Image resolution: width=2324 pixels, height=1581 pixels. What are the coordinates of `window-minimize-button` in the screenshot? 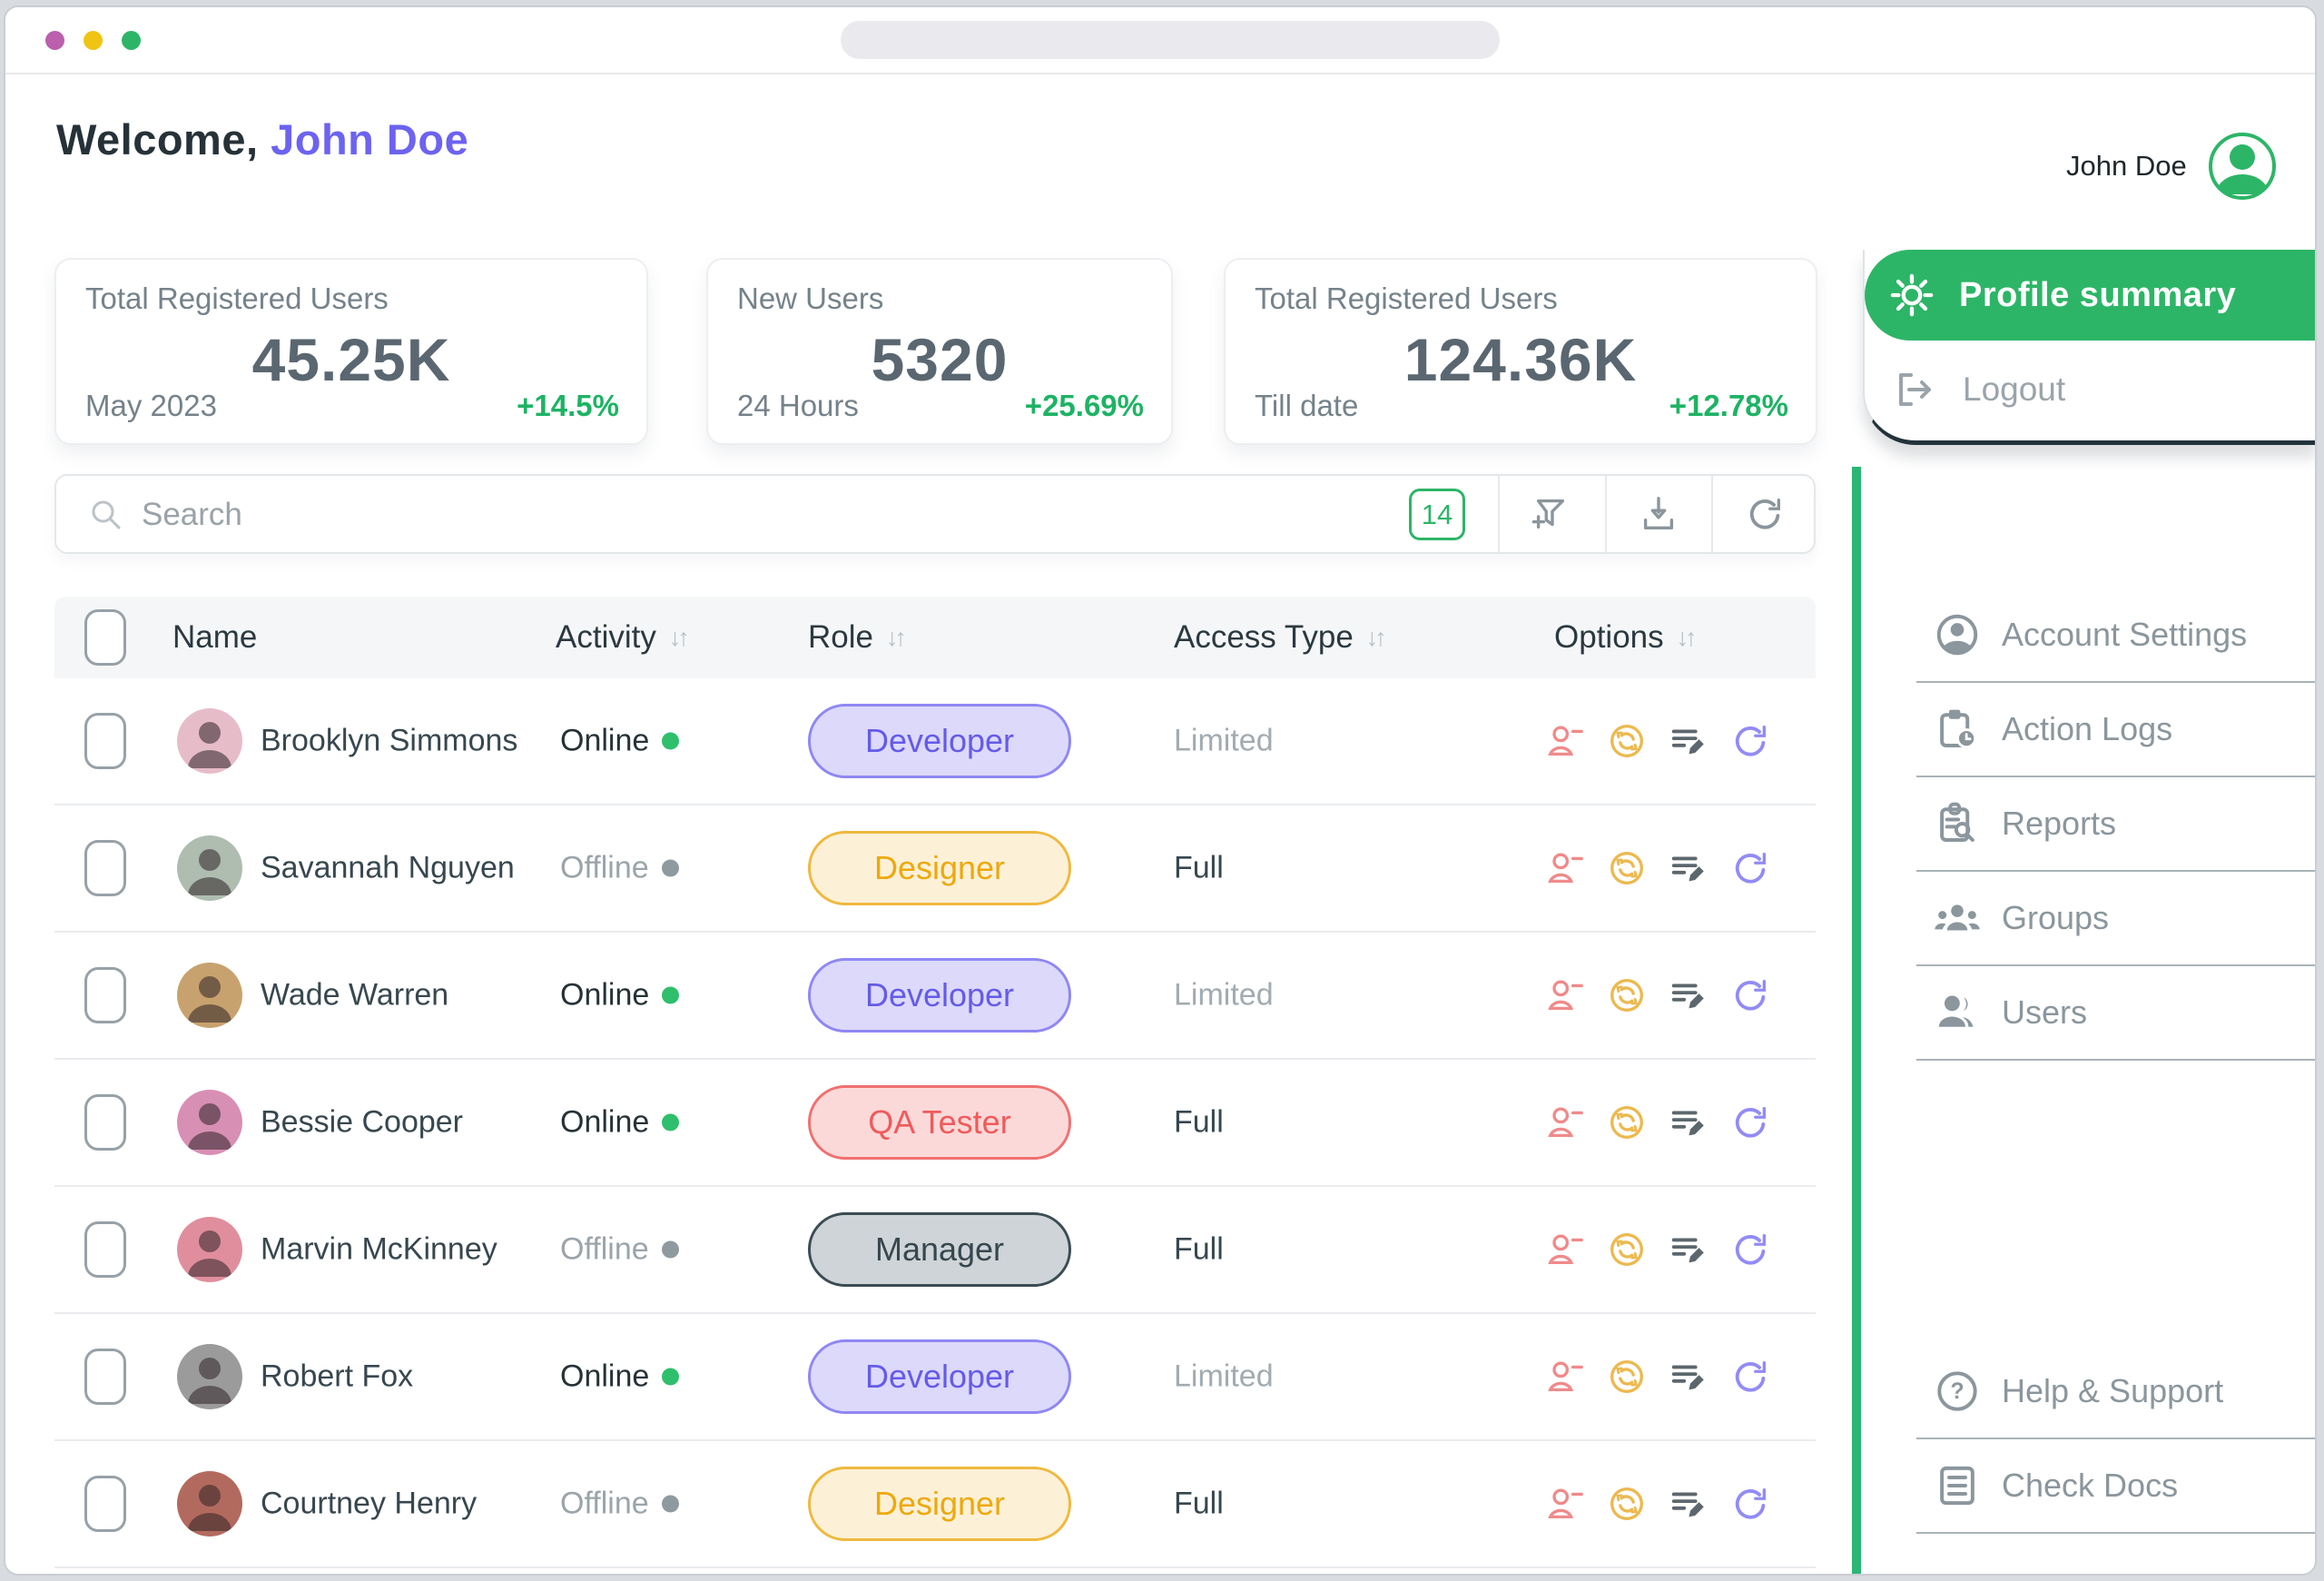 It's located at (93, 40).